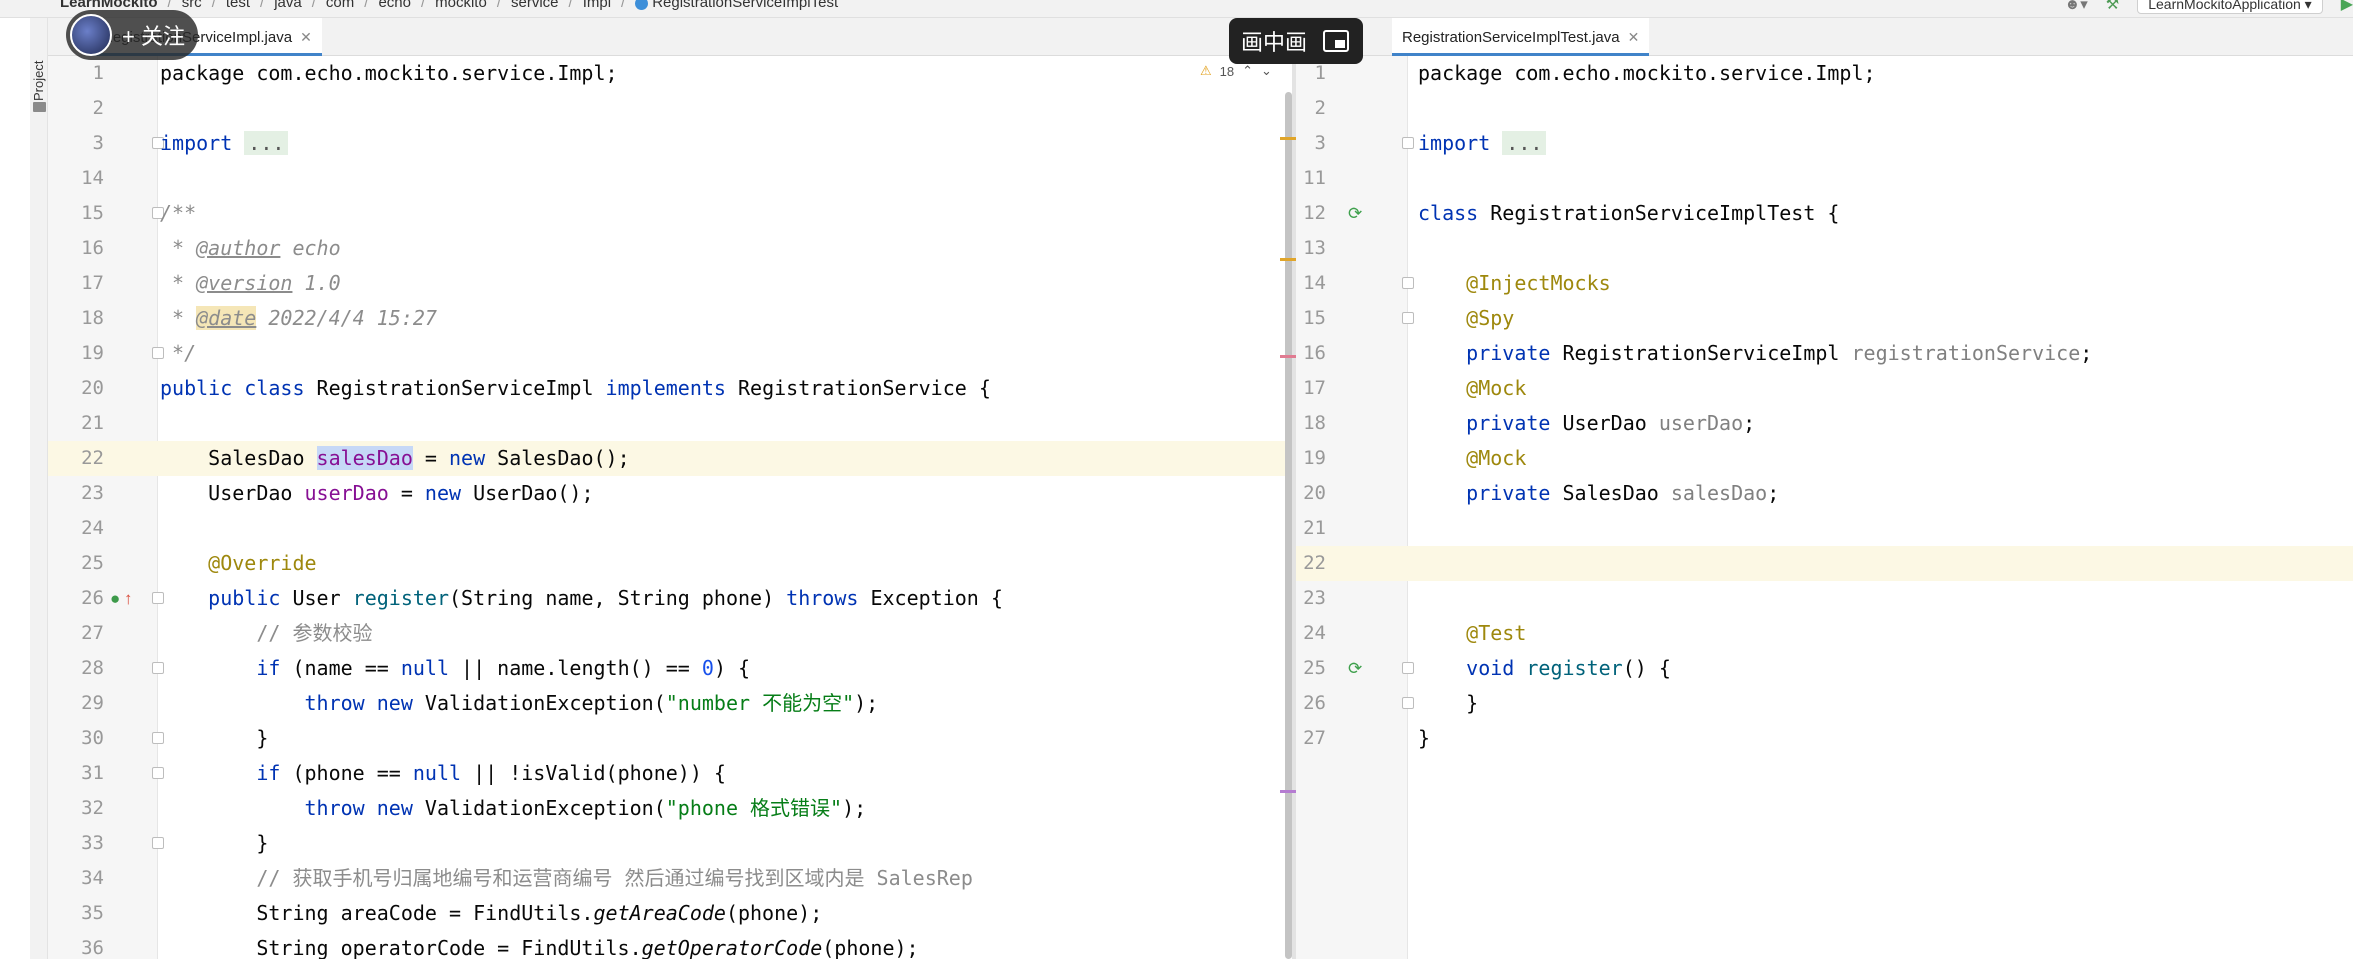 Image resolution: width=2353 pixels, height=959 pixels. What do you see at coordinates (1544, 668) in the screenshot?
I see `code-text: void register() {` at bounding box center [1544, 668].